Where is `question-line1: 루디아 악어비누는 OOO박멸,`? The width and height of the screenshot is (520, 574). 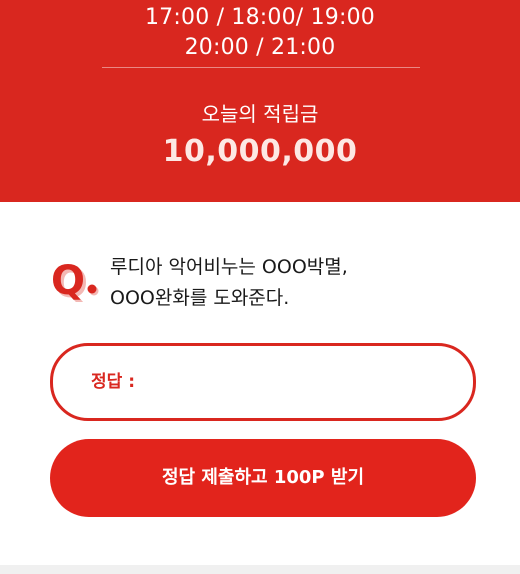
question-line1: 루디아 악어비누는 OOO박멸, is located at coordinates (229, 267).